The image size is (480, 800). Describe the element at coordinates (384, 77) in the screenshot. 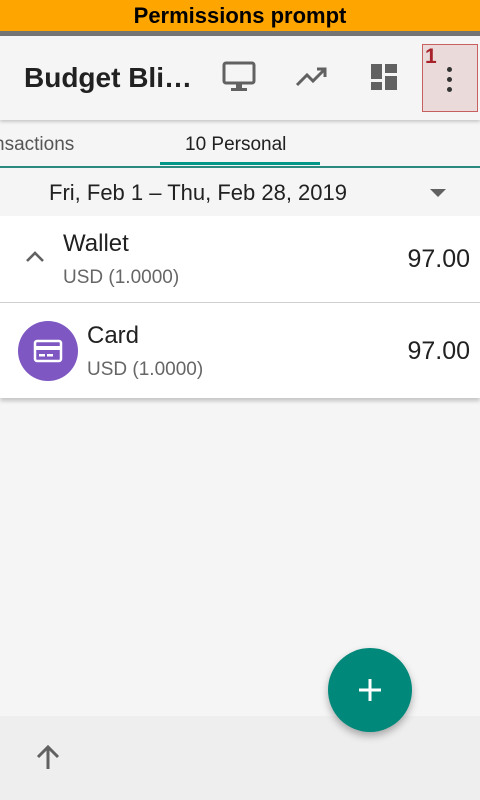

I see `dashboard-icon` at that location.